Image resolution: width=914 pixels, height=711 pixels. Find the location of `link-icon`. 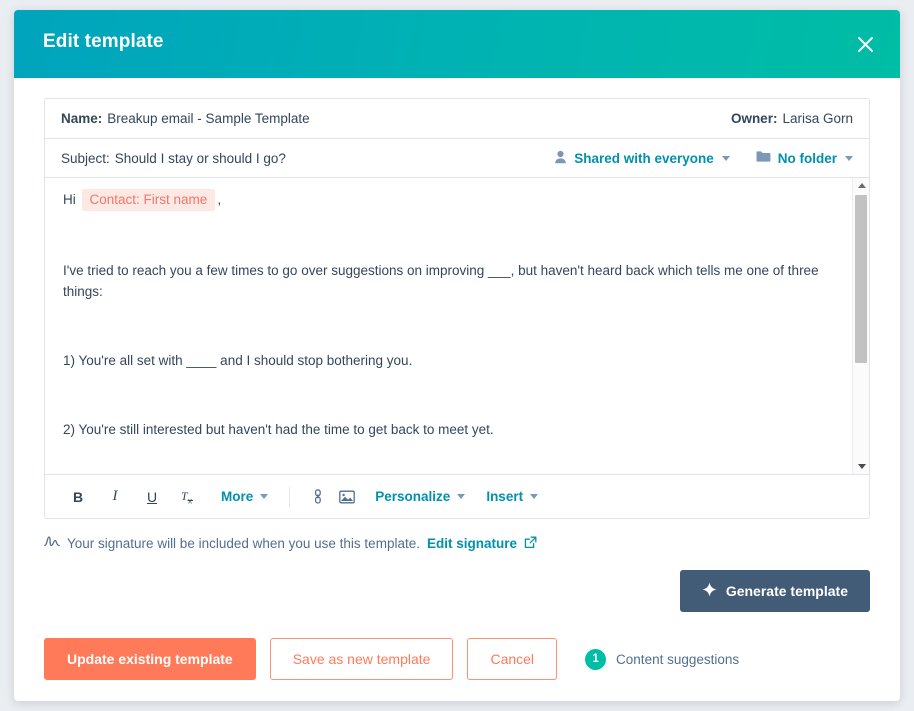

link-icon is located at coordinates (318, 497).